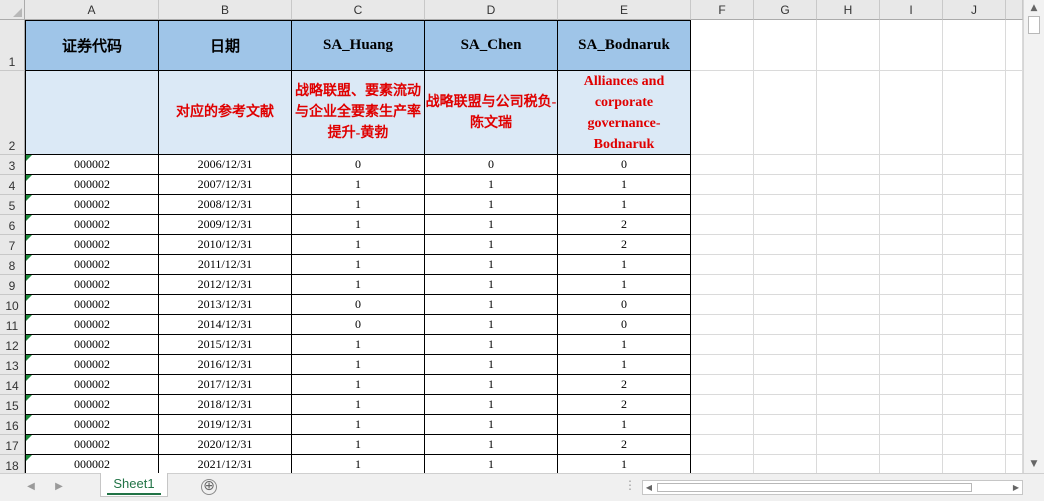 This screenshot has height=501, width=1044. Describe the element at coordinates (31, 487) in the screenshot. I see `prev-sheet-icon: ◀` at that location.